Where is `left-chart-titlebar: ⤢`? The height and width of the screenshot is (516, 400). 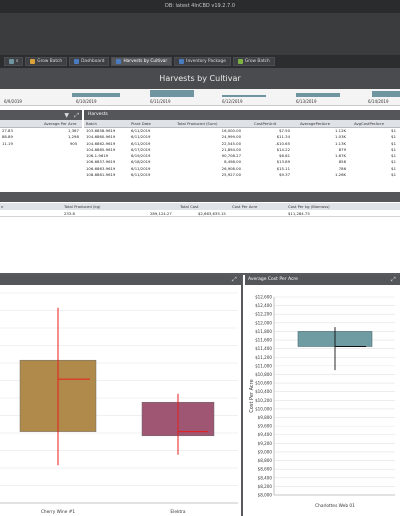
left-chart-titlebar: ⤢ is located at coordinates (120, 280).